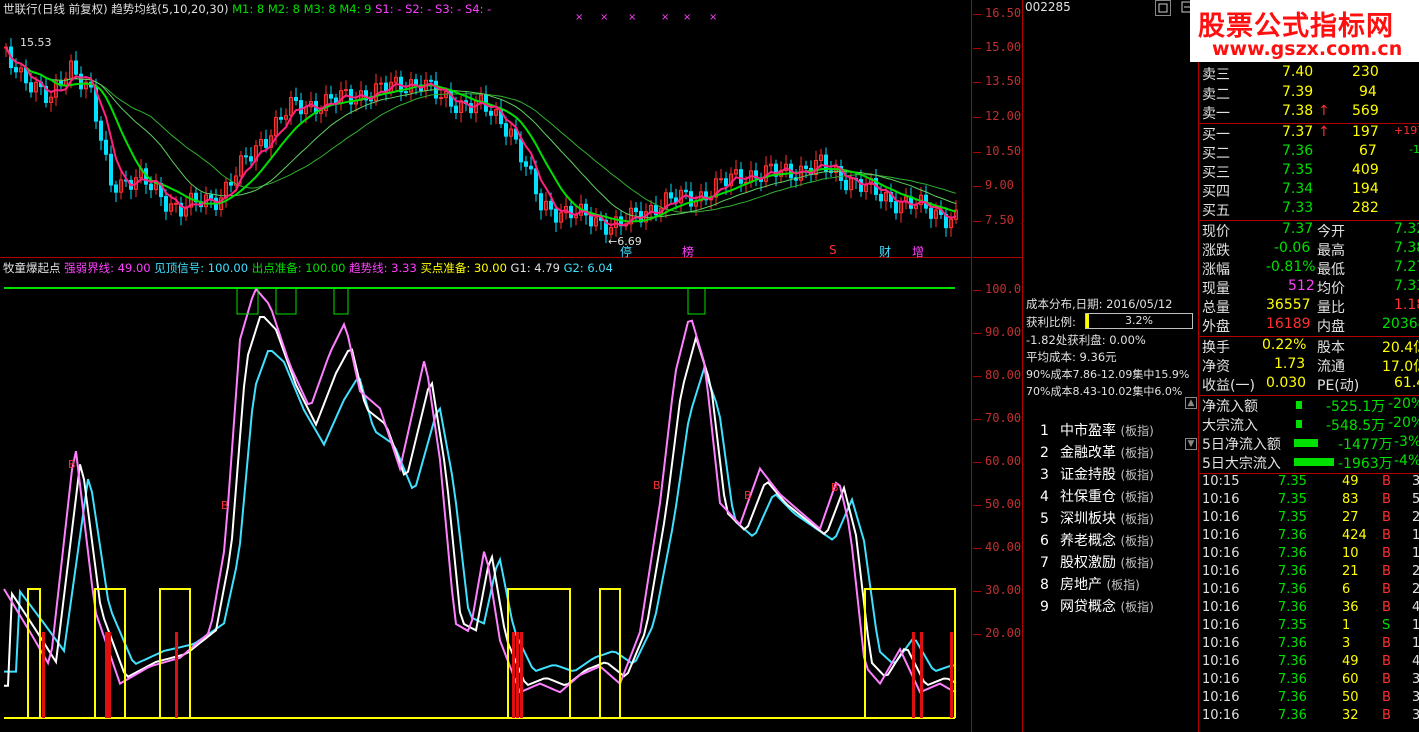 Image resolution: width=1419 pixels, height=732 pixels. What do you see at coordinates (1400, 348) in the screenshot?
I see `stat-value: 20.4亿` at bounding box center [1400, 348].